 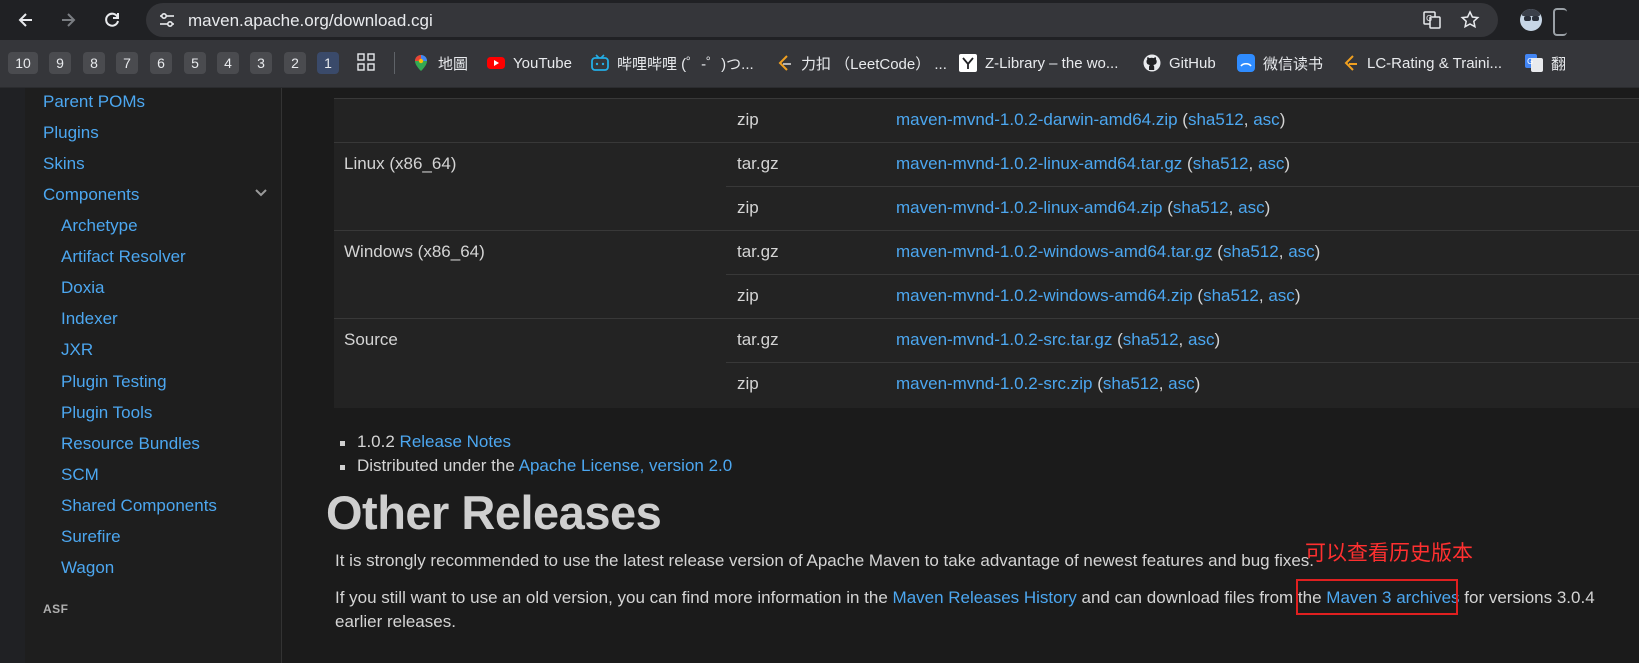 I want to click on old-version-paragraph-line2: earlier releases., so click(x=395, y=621).